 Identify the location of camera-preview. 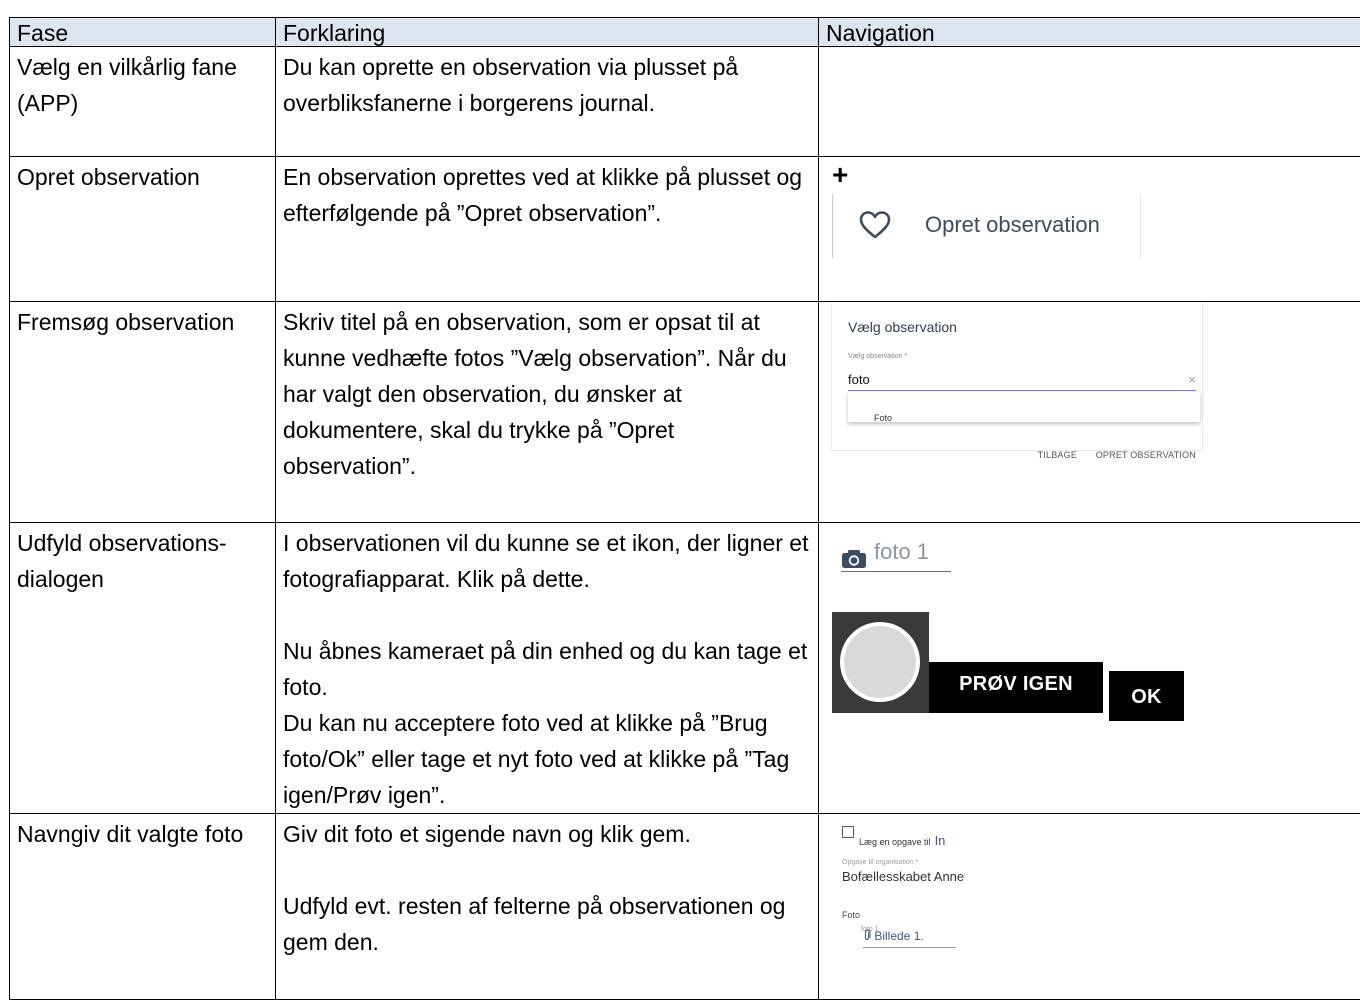
(880, 662).